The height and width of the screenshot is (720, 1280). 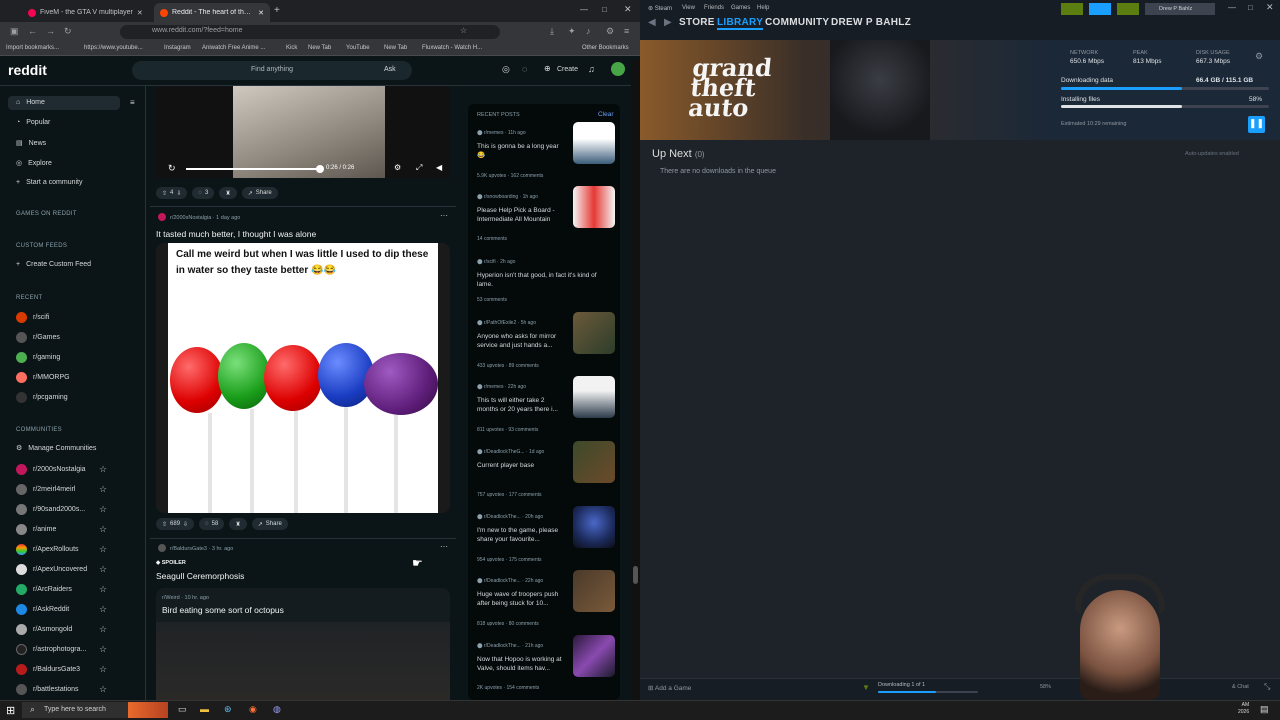 I want to click on url-field: www.reddit.com/?feed=home, so click(x=310, y=32).